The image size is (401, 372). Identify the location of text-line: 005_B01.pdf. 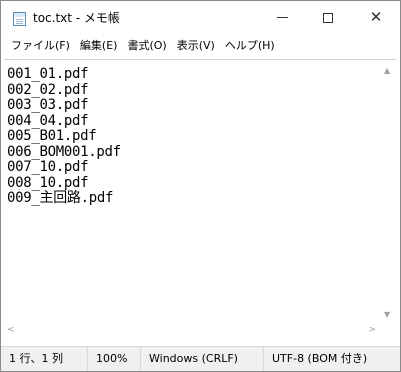
(52, 136).